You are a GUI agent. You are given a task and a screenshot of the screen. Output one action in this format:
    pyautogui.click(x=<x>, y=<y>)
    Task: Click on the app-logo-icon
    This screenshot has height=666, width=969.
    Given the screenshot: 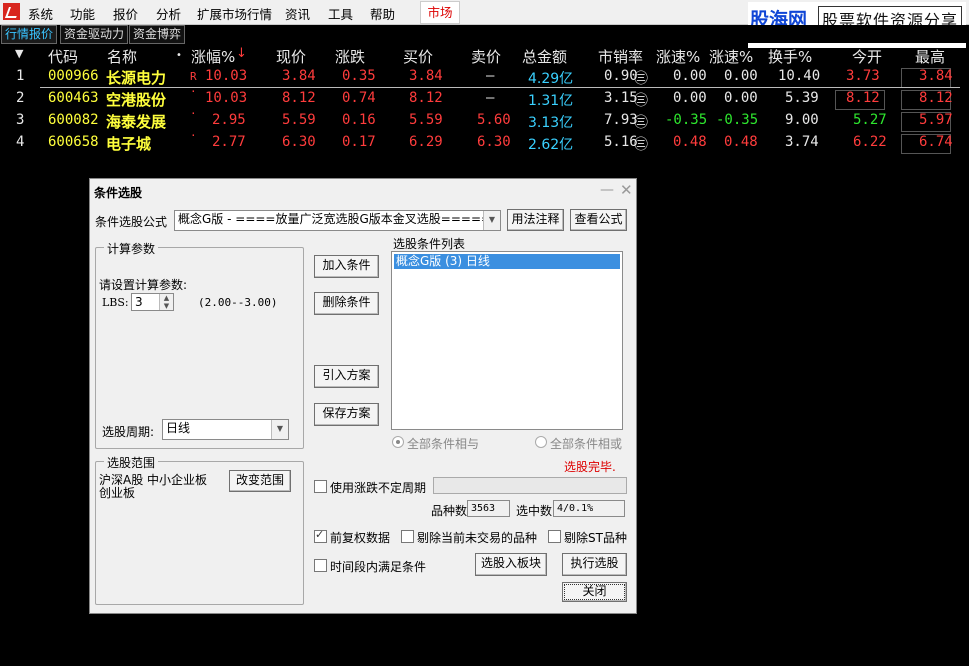 What is the action you would take?
    pyautogui.click(x=11, y=11)
    